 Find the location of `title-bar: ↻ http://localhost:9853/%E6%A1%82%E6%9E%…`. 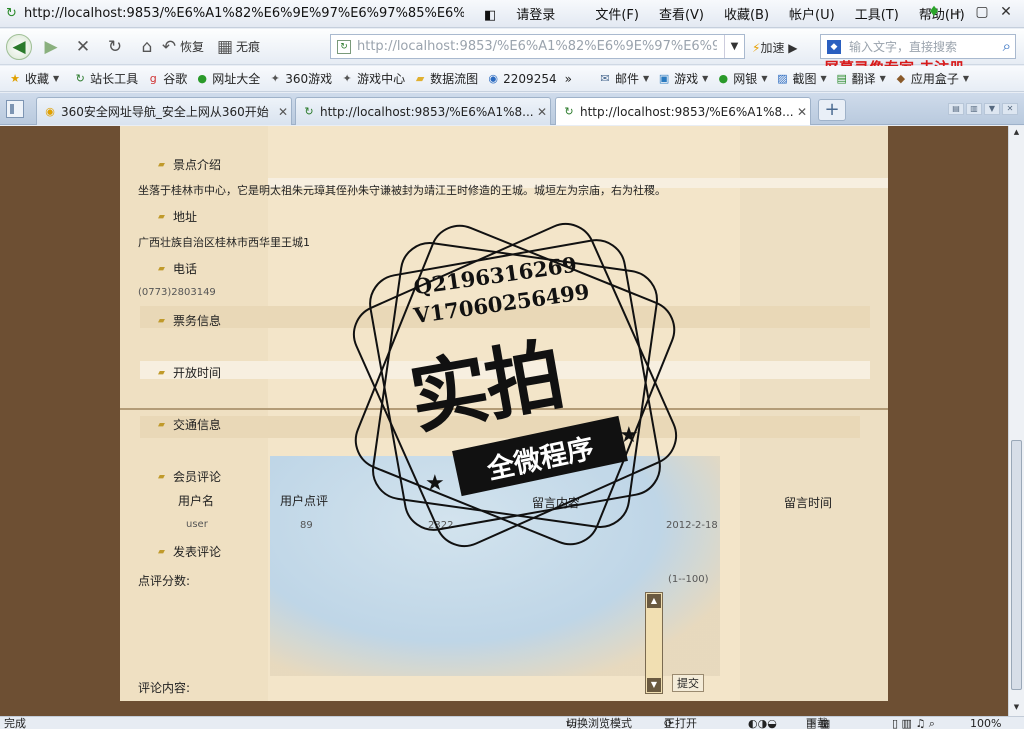

title-bar: ↻ http://localhost:9853/%E6%A1%82%E6%9E%… is located at coordinates (512, 14).